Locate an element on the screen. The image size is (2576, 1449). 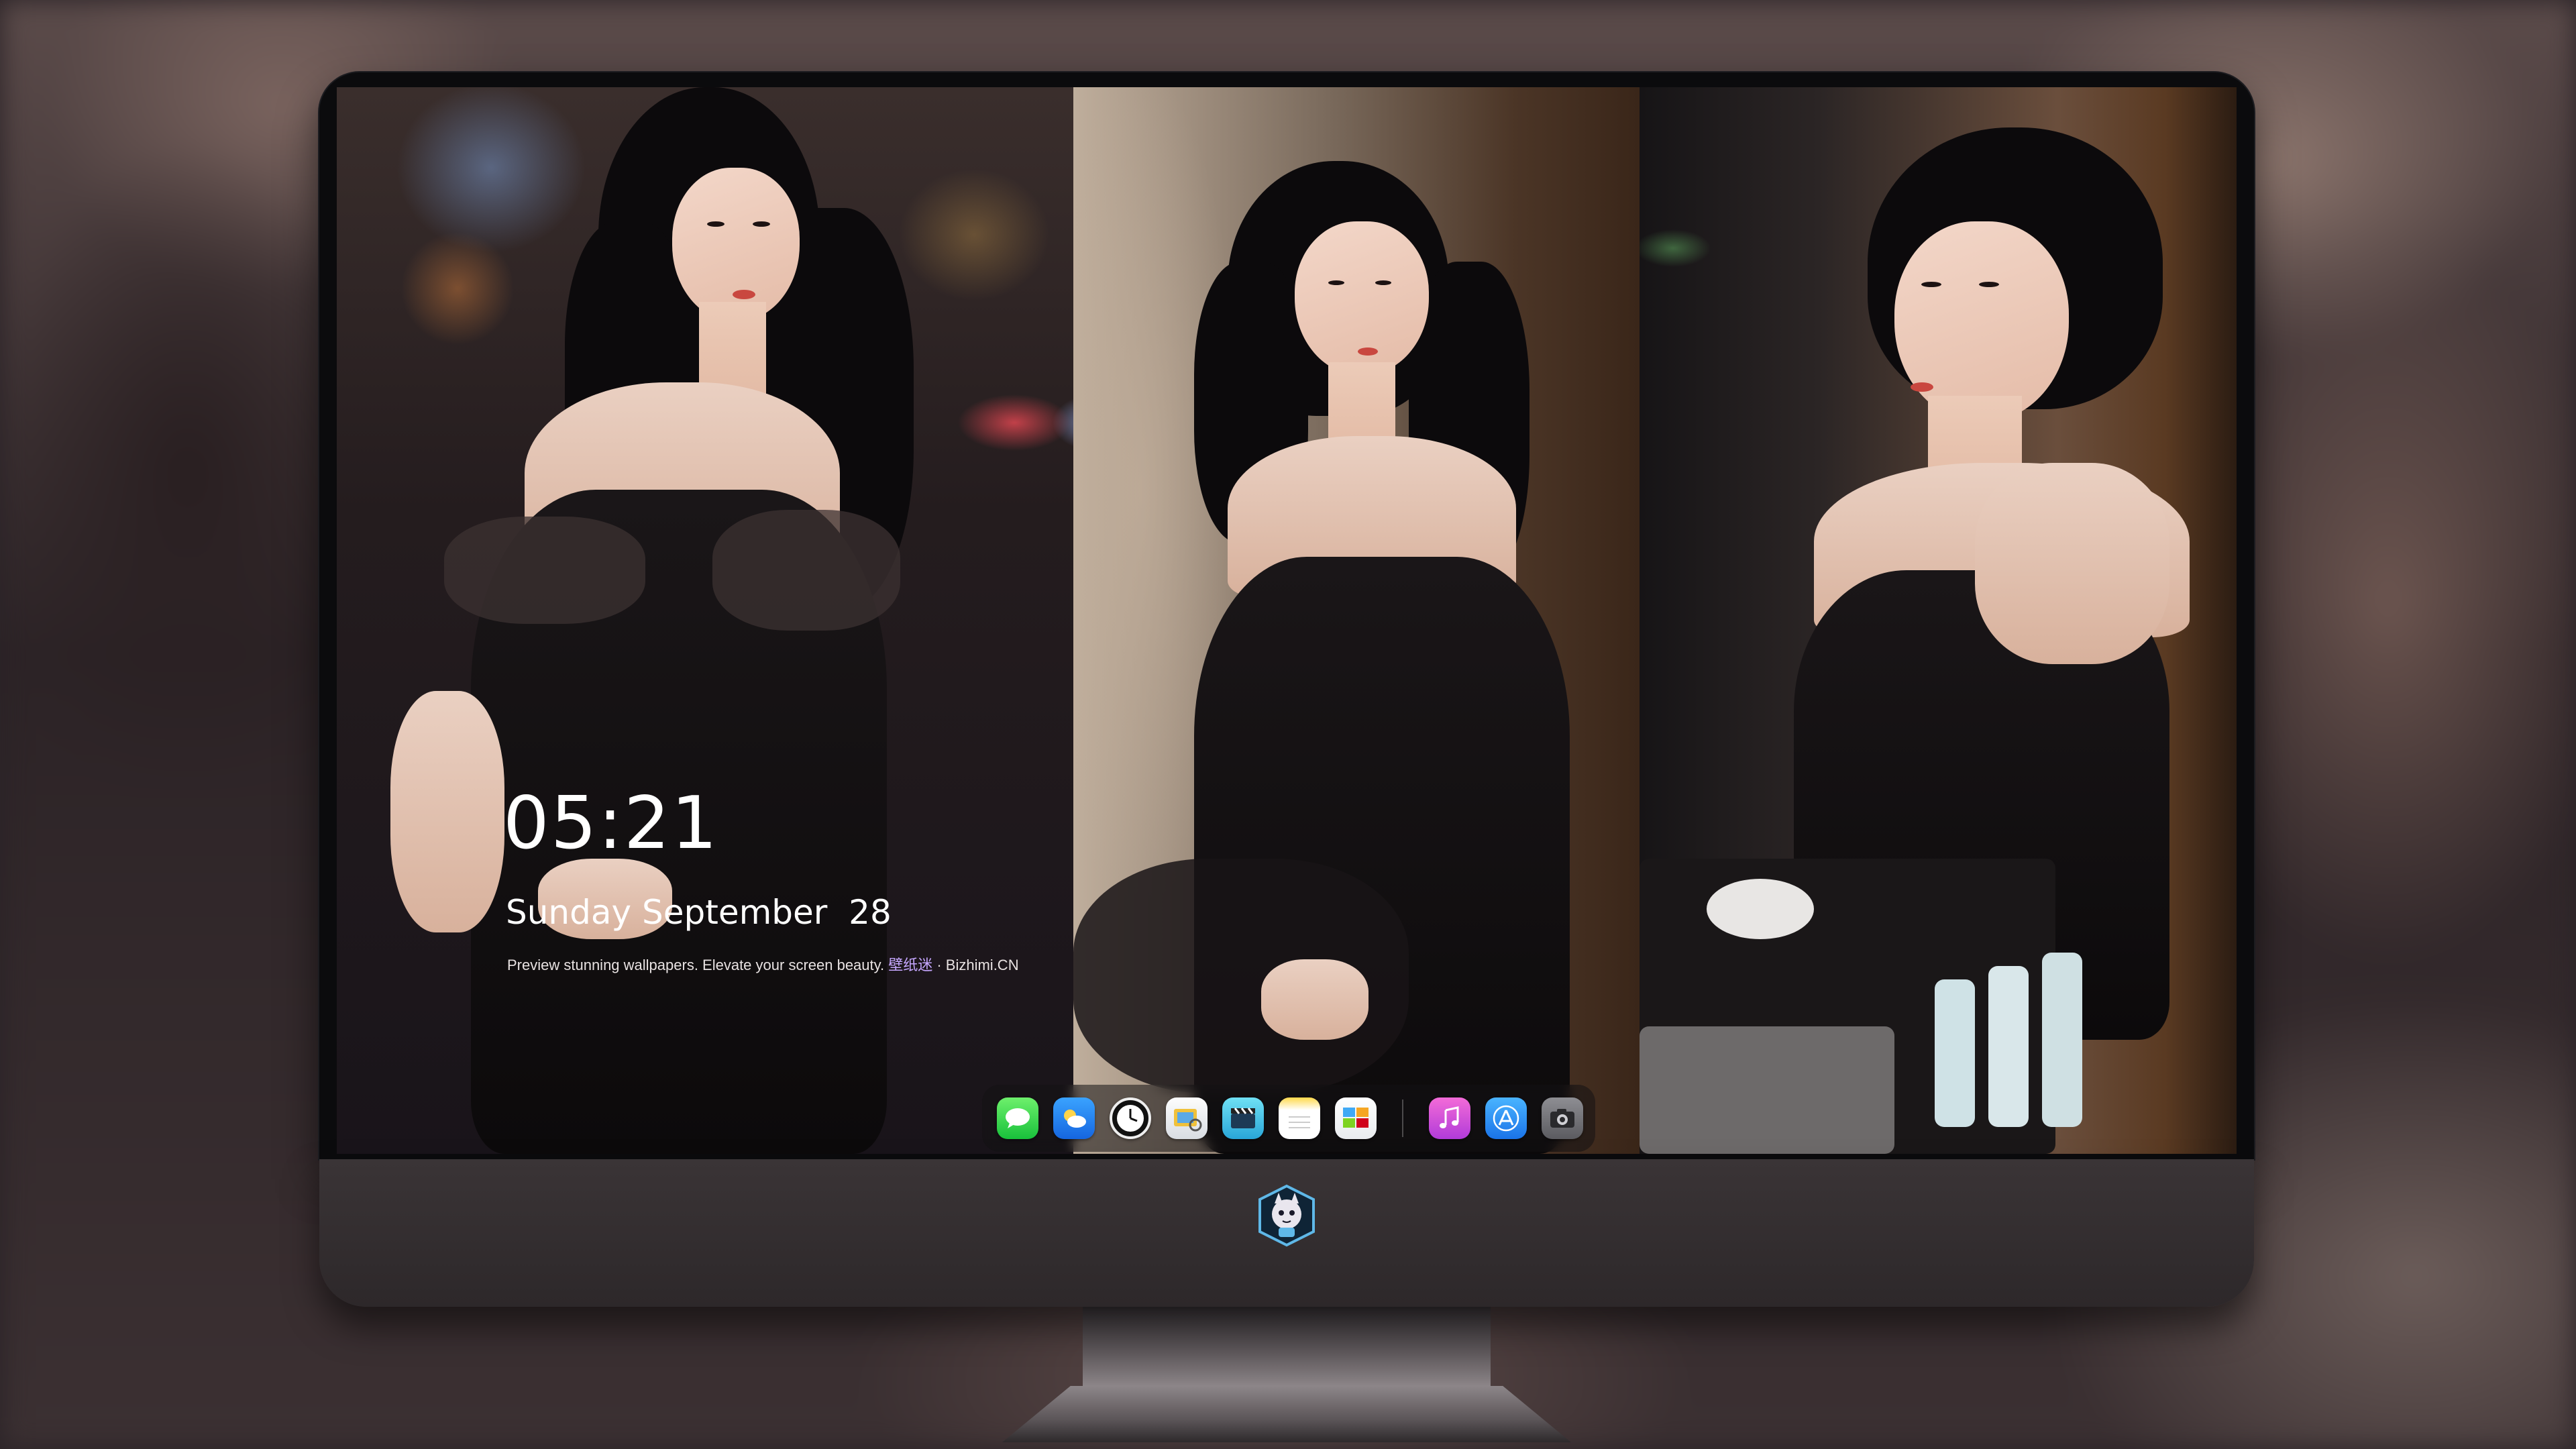
dock-separator is located at coordinates (1402, 1118).